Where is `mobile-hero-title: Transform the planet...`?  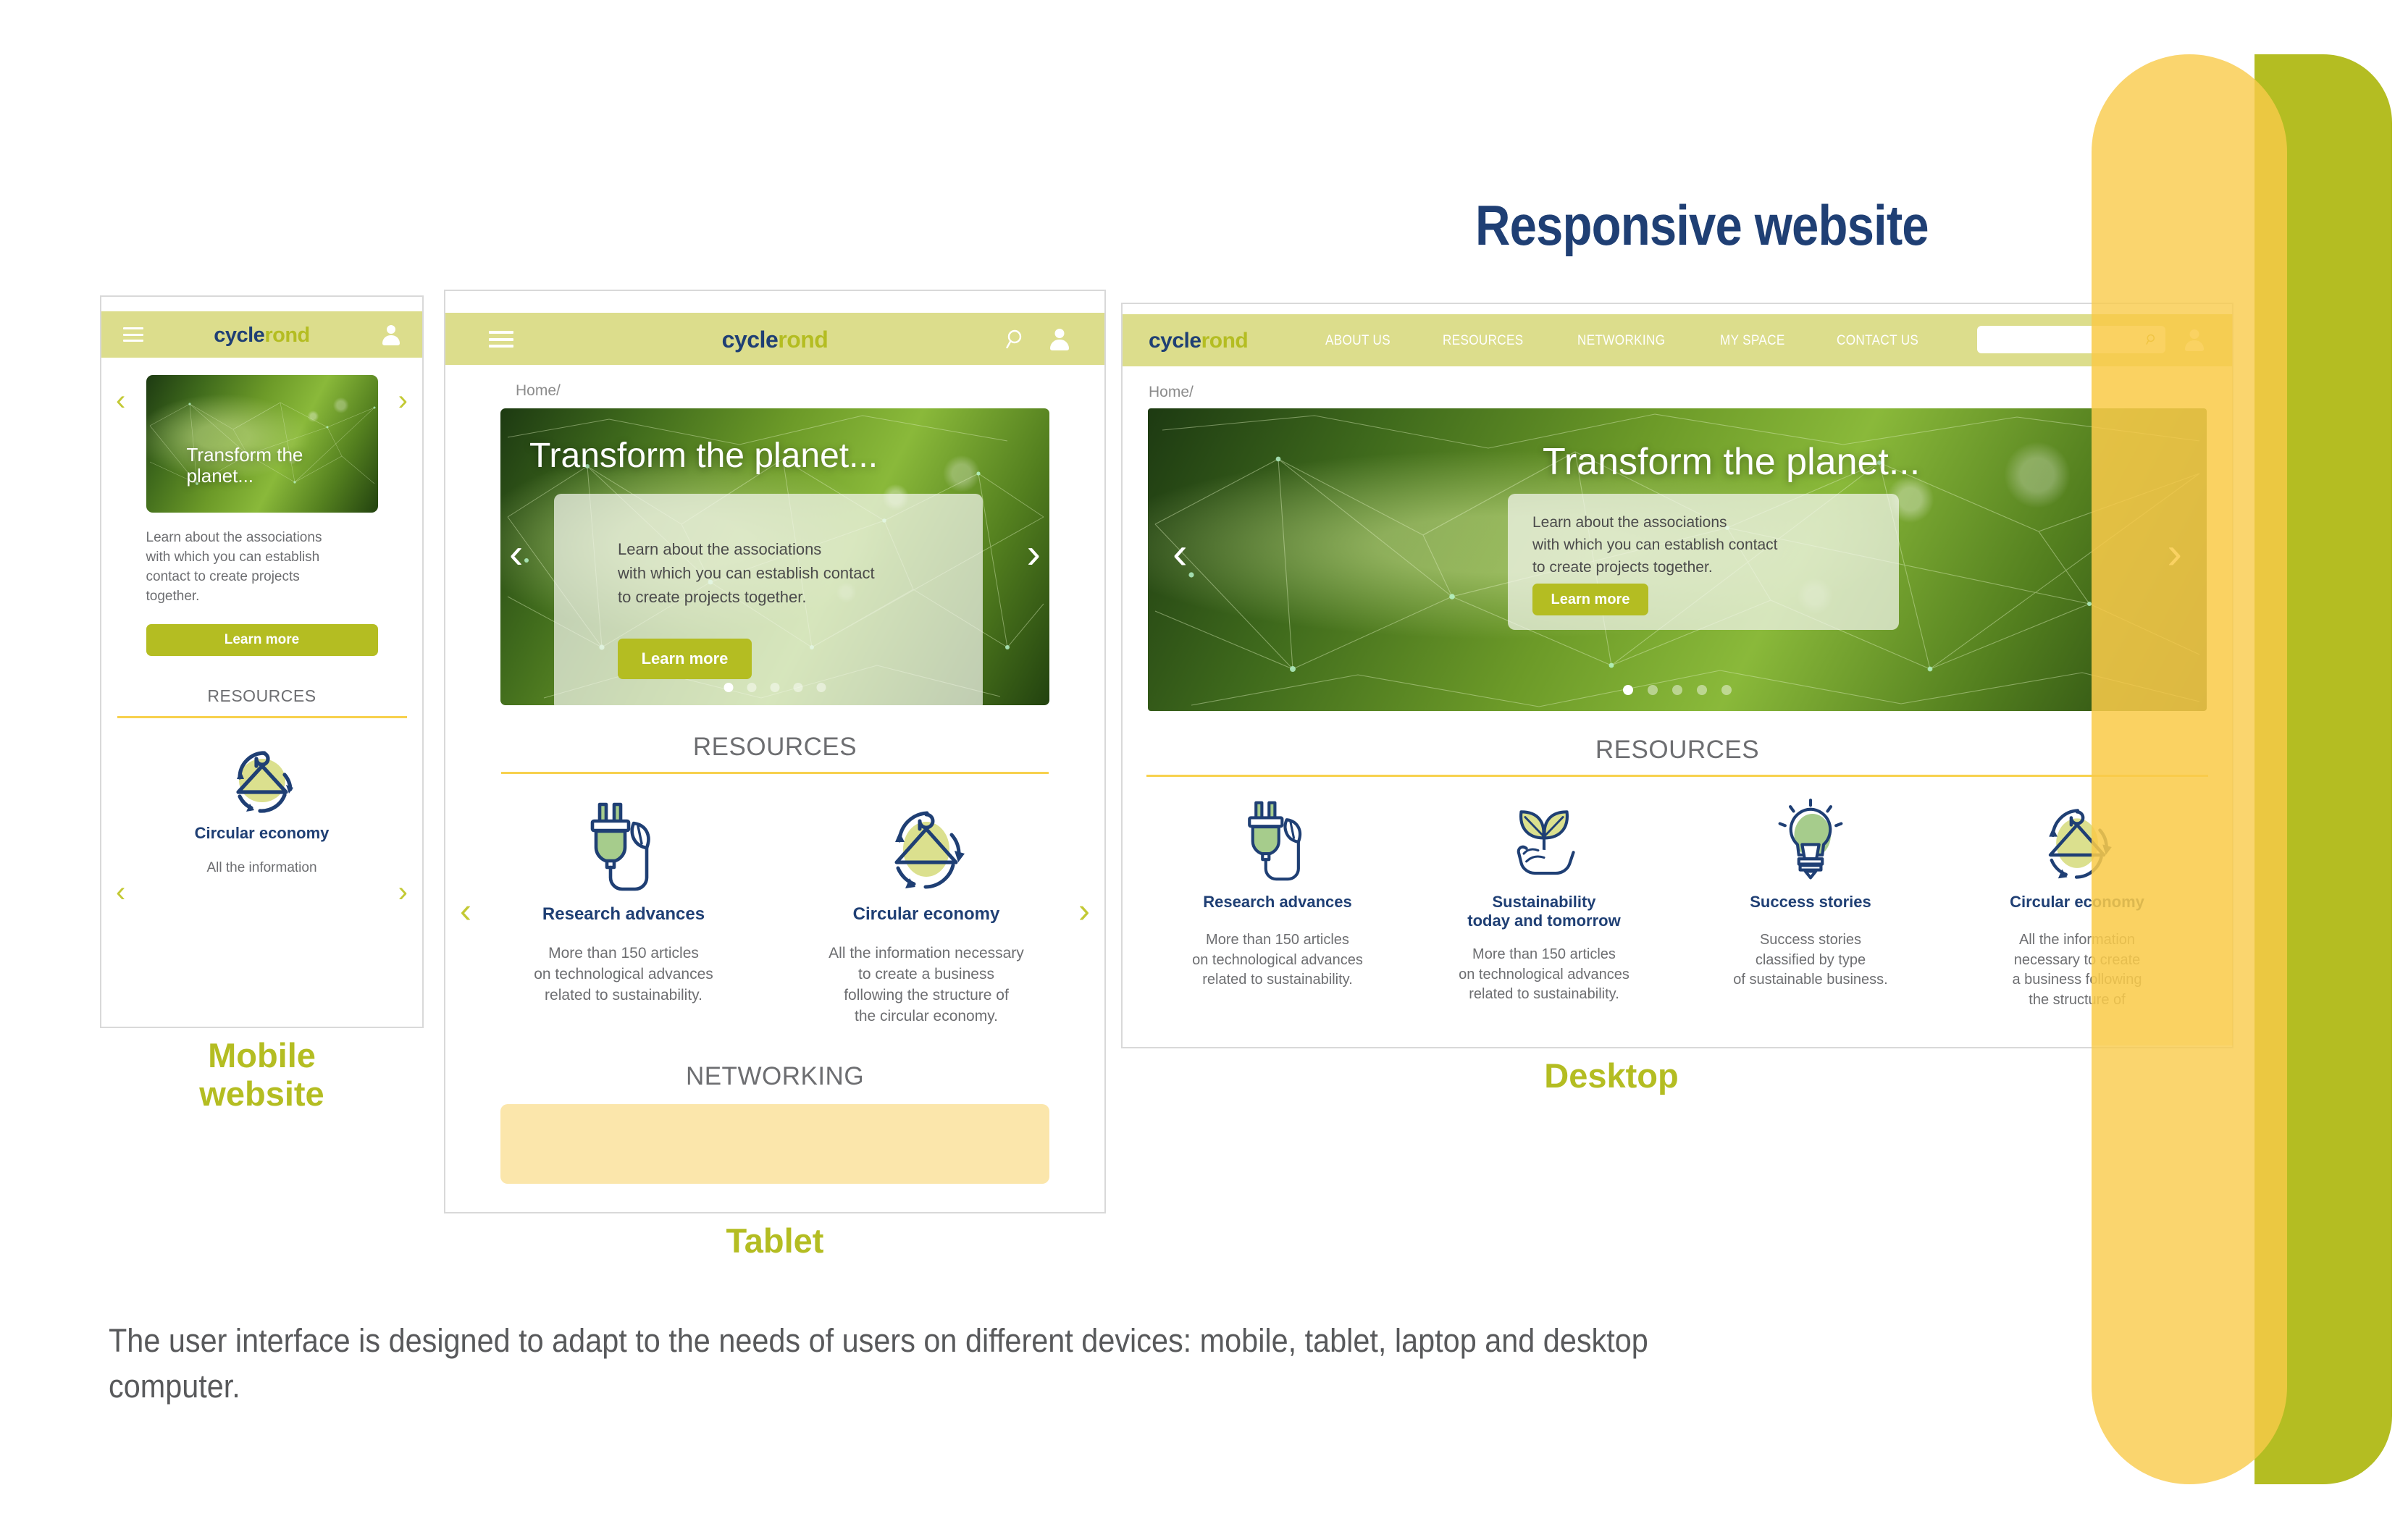
mobile-hero-title: Transform the planet... is located at coordinates (244, 466).